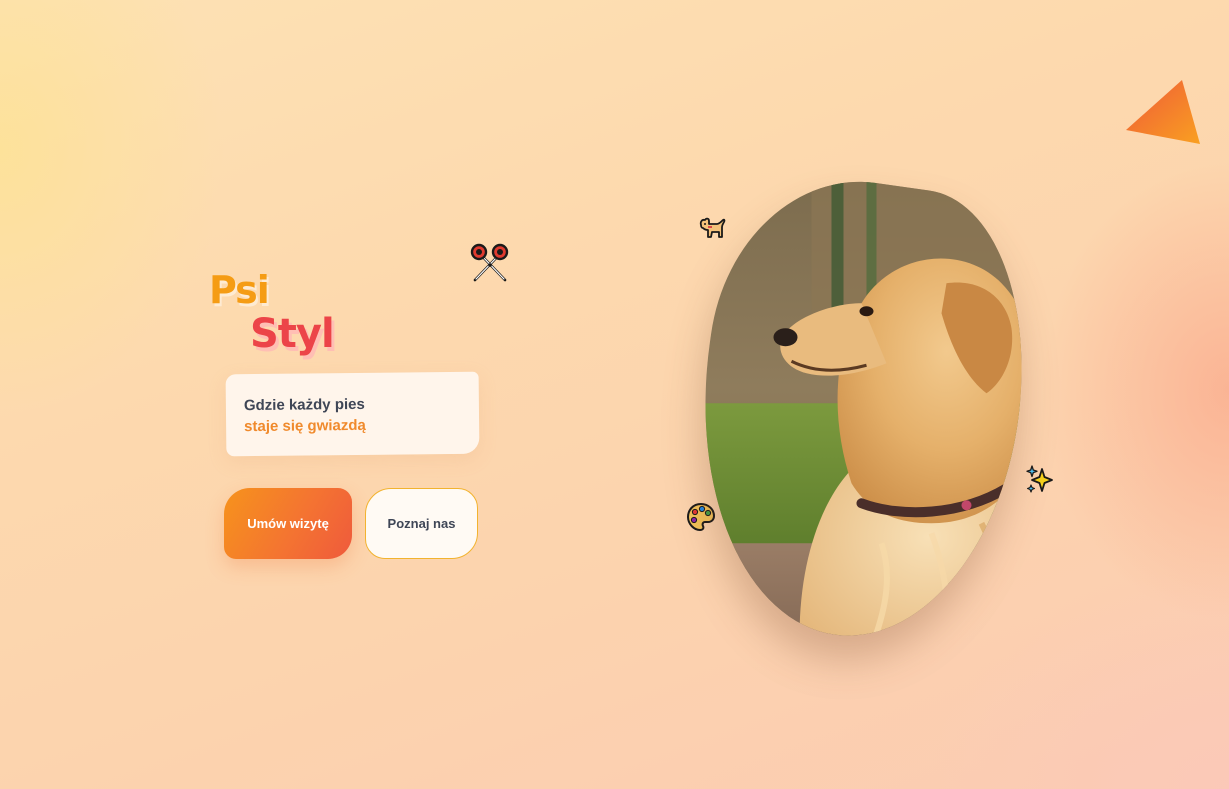  Describe the element at coordinates (489, 262) in the screenshot. I see `scissors-icon` at that location.